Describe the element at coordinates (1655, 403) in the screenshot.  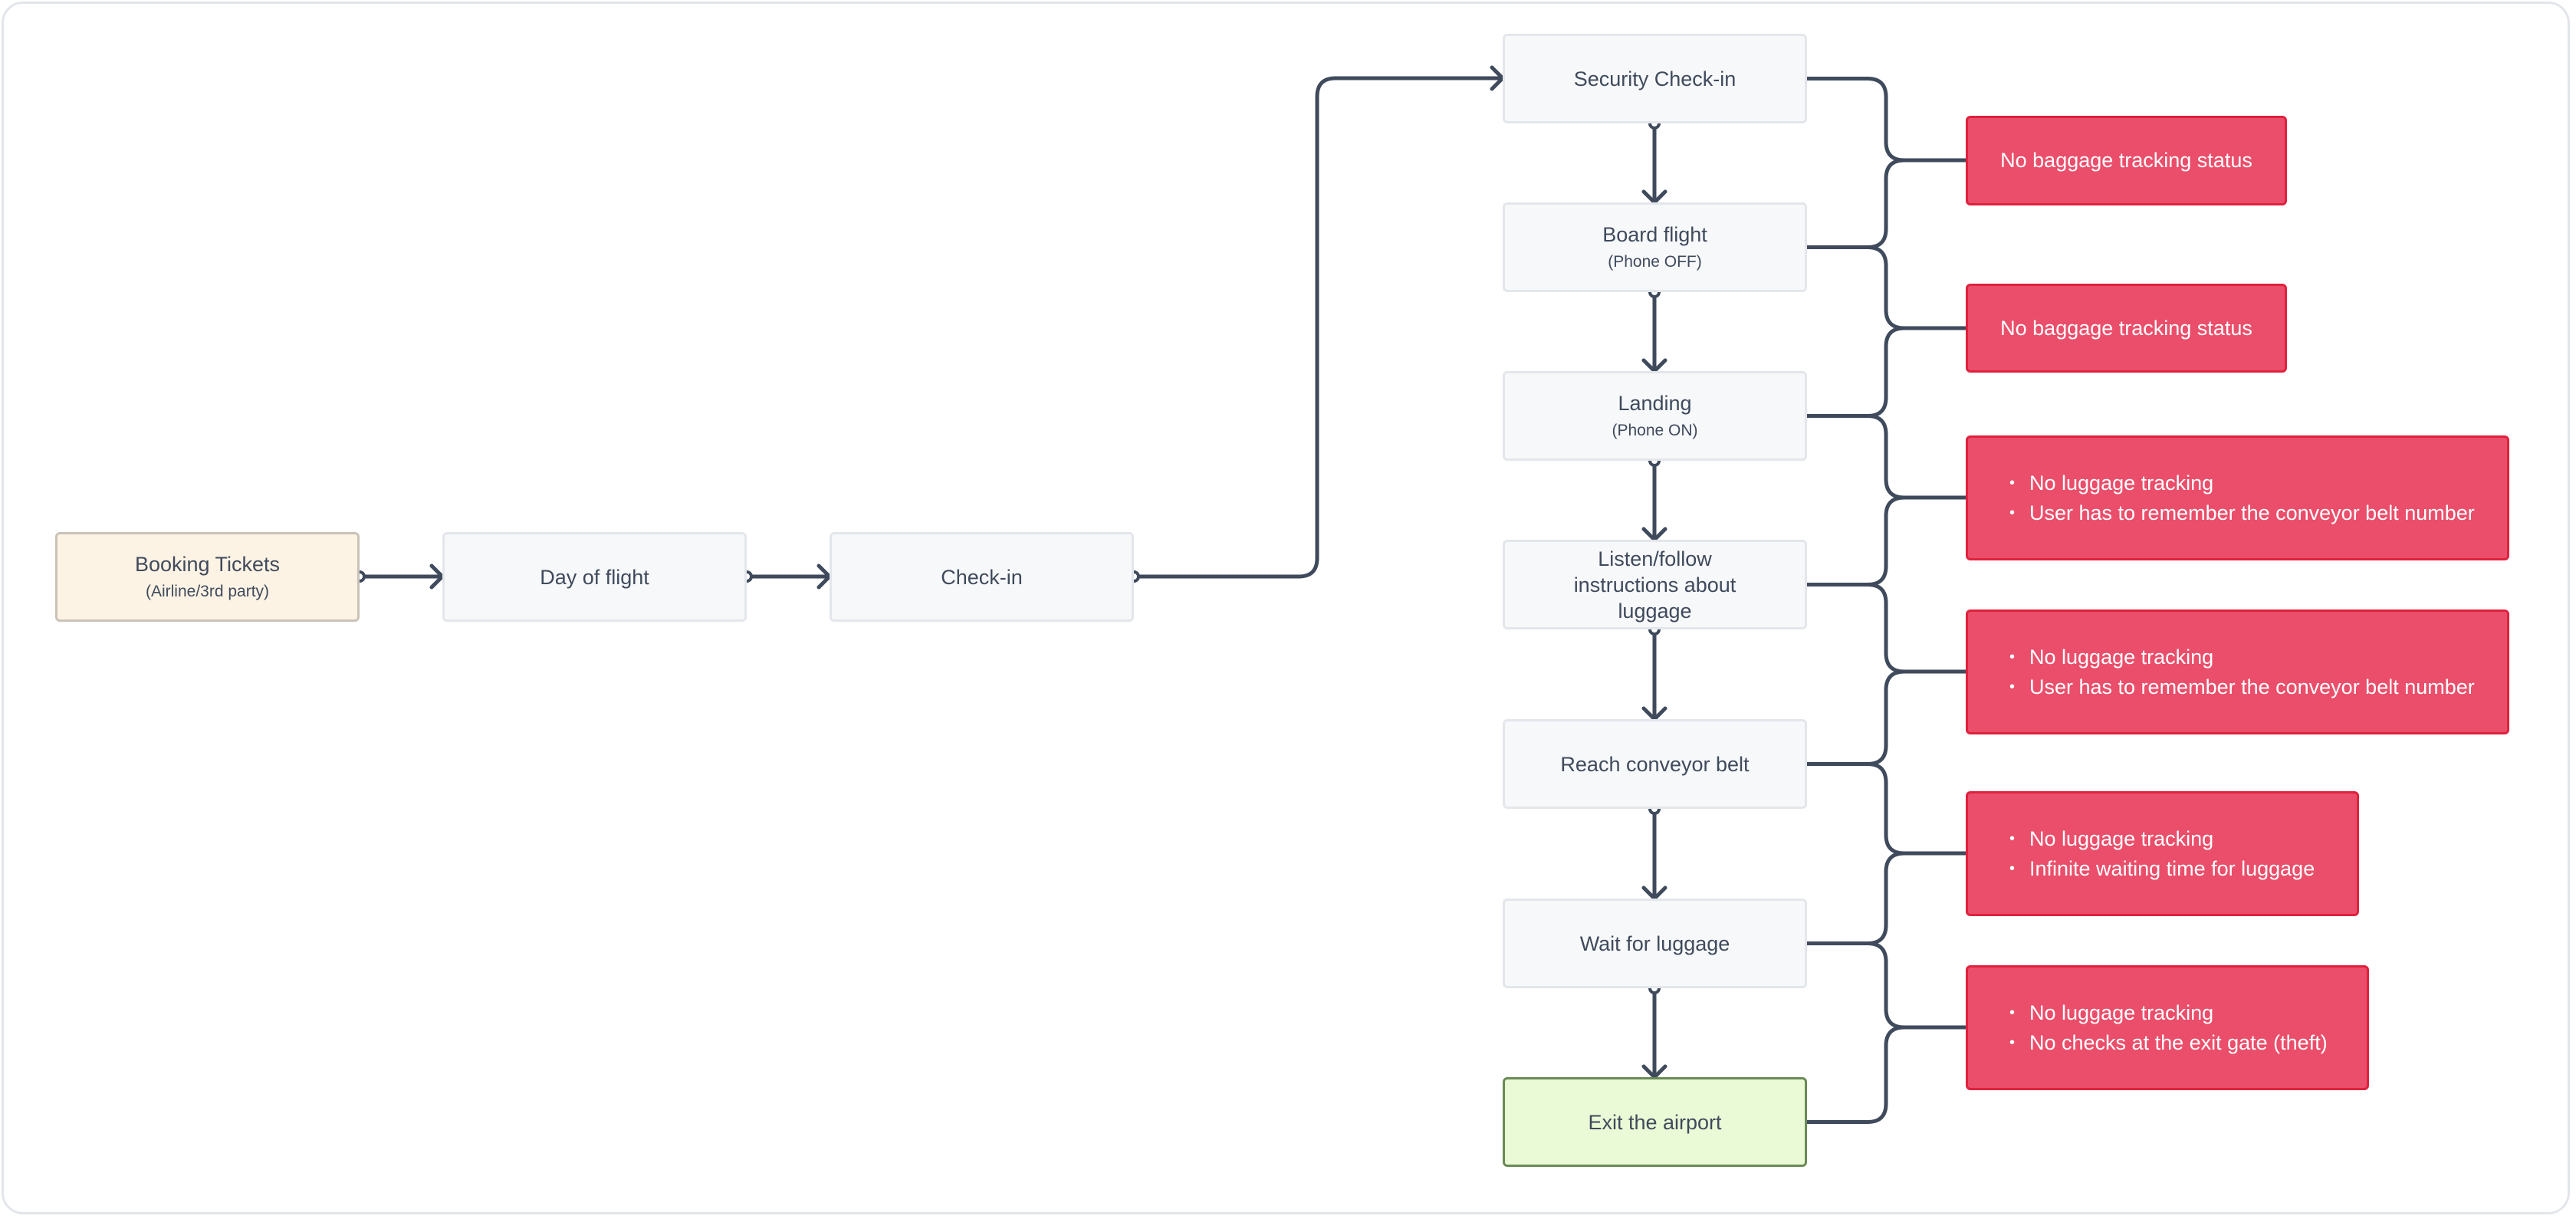
I see `node-title: Landing` at that location.